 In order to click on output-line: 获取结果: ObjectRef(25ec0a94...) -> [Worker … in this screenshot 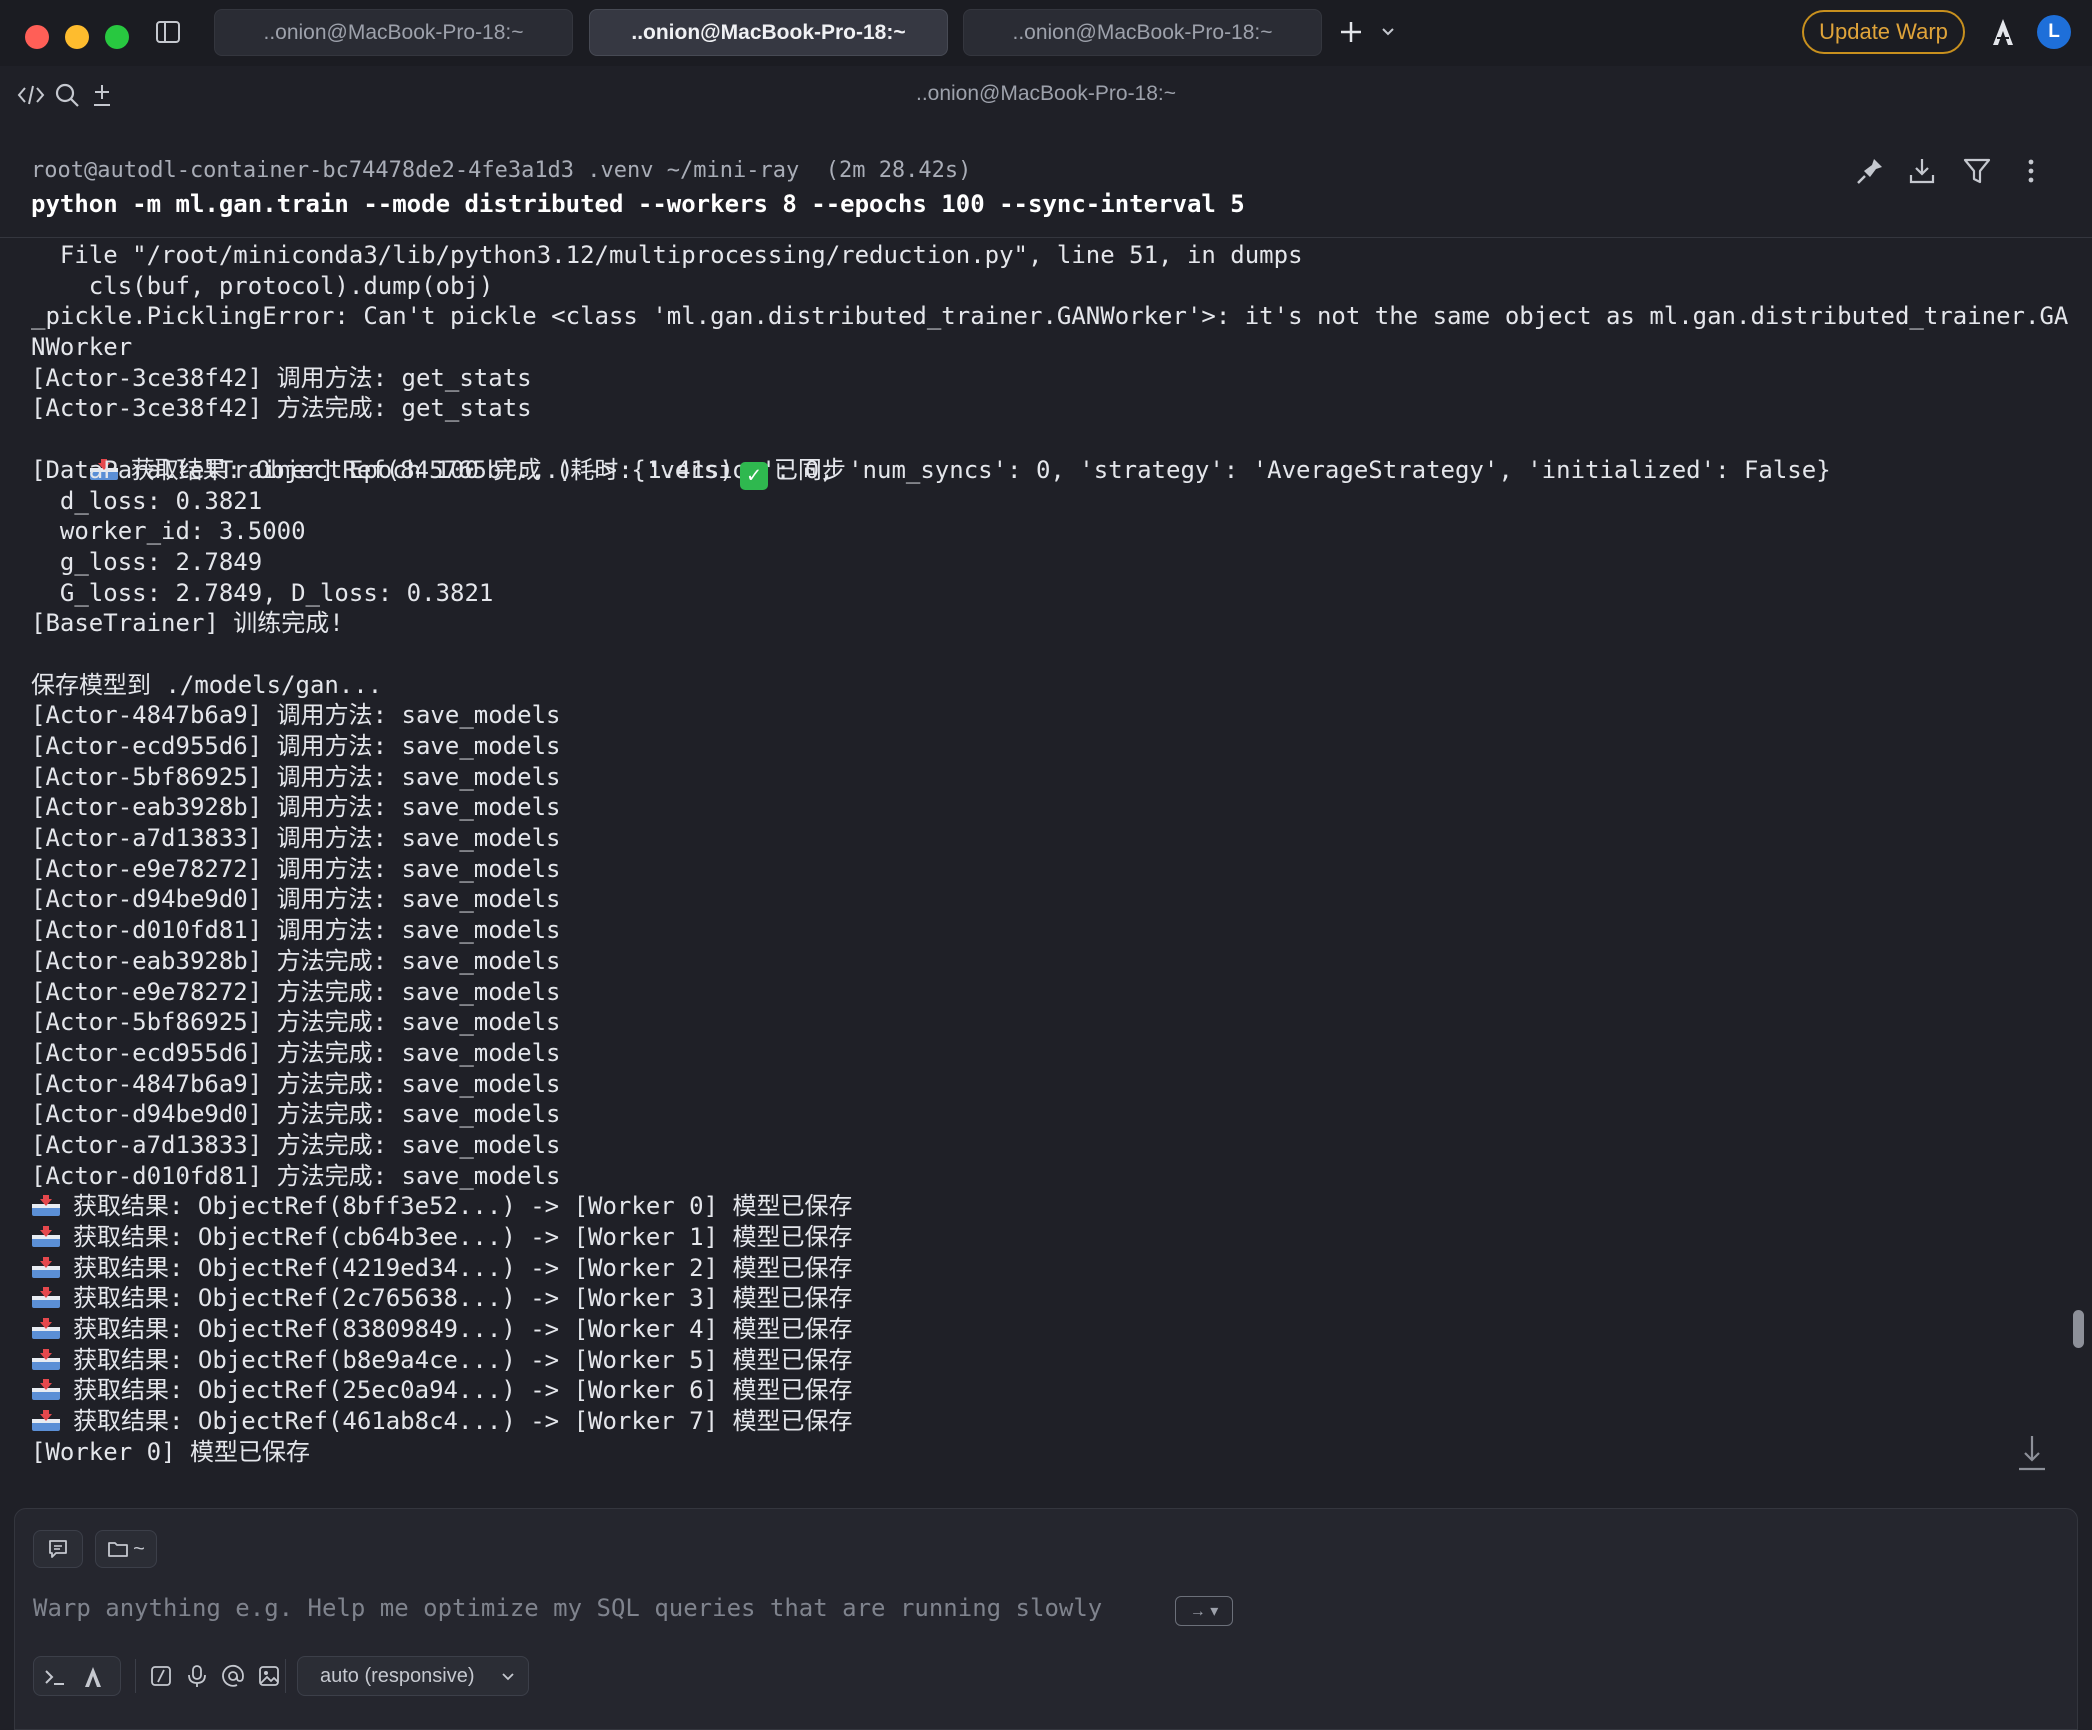, I will do `click(1051, 1390)`.